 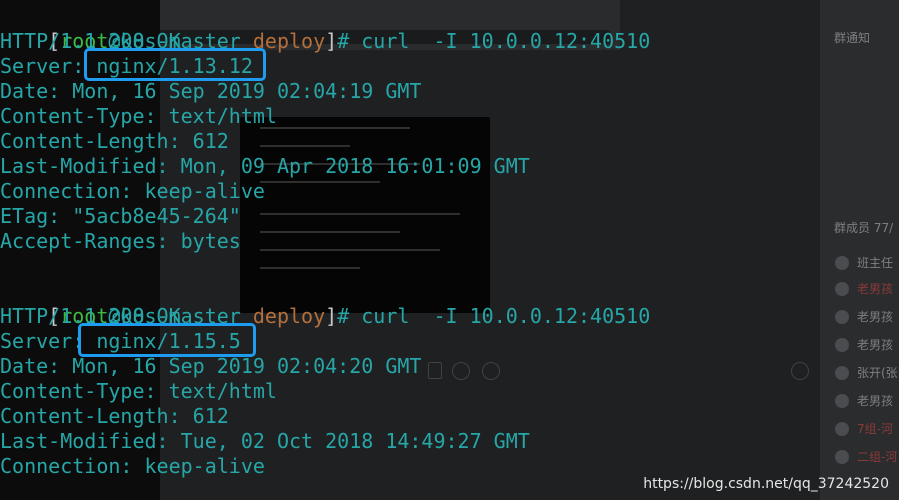 I want to click on output-line: Accept-Ranges: bytes, so click(x=120, y=241).